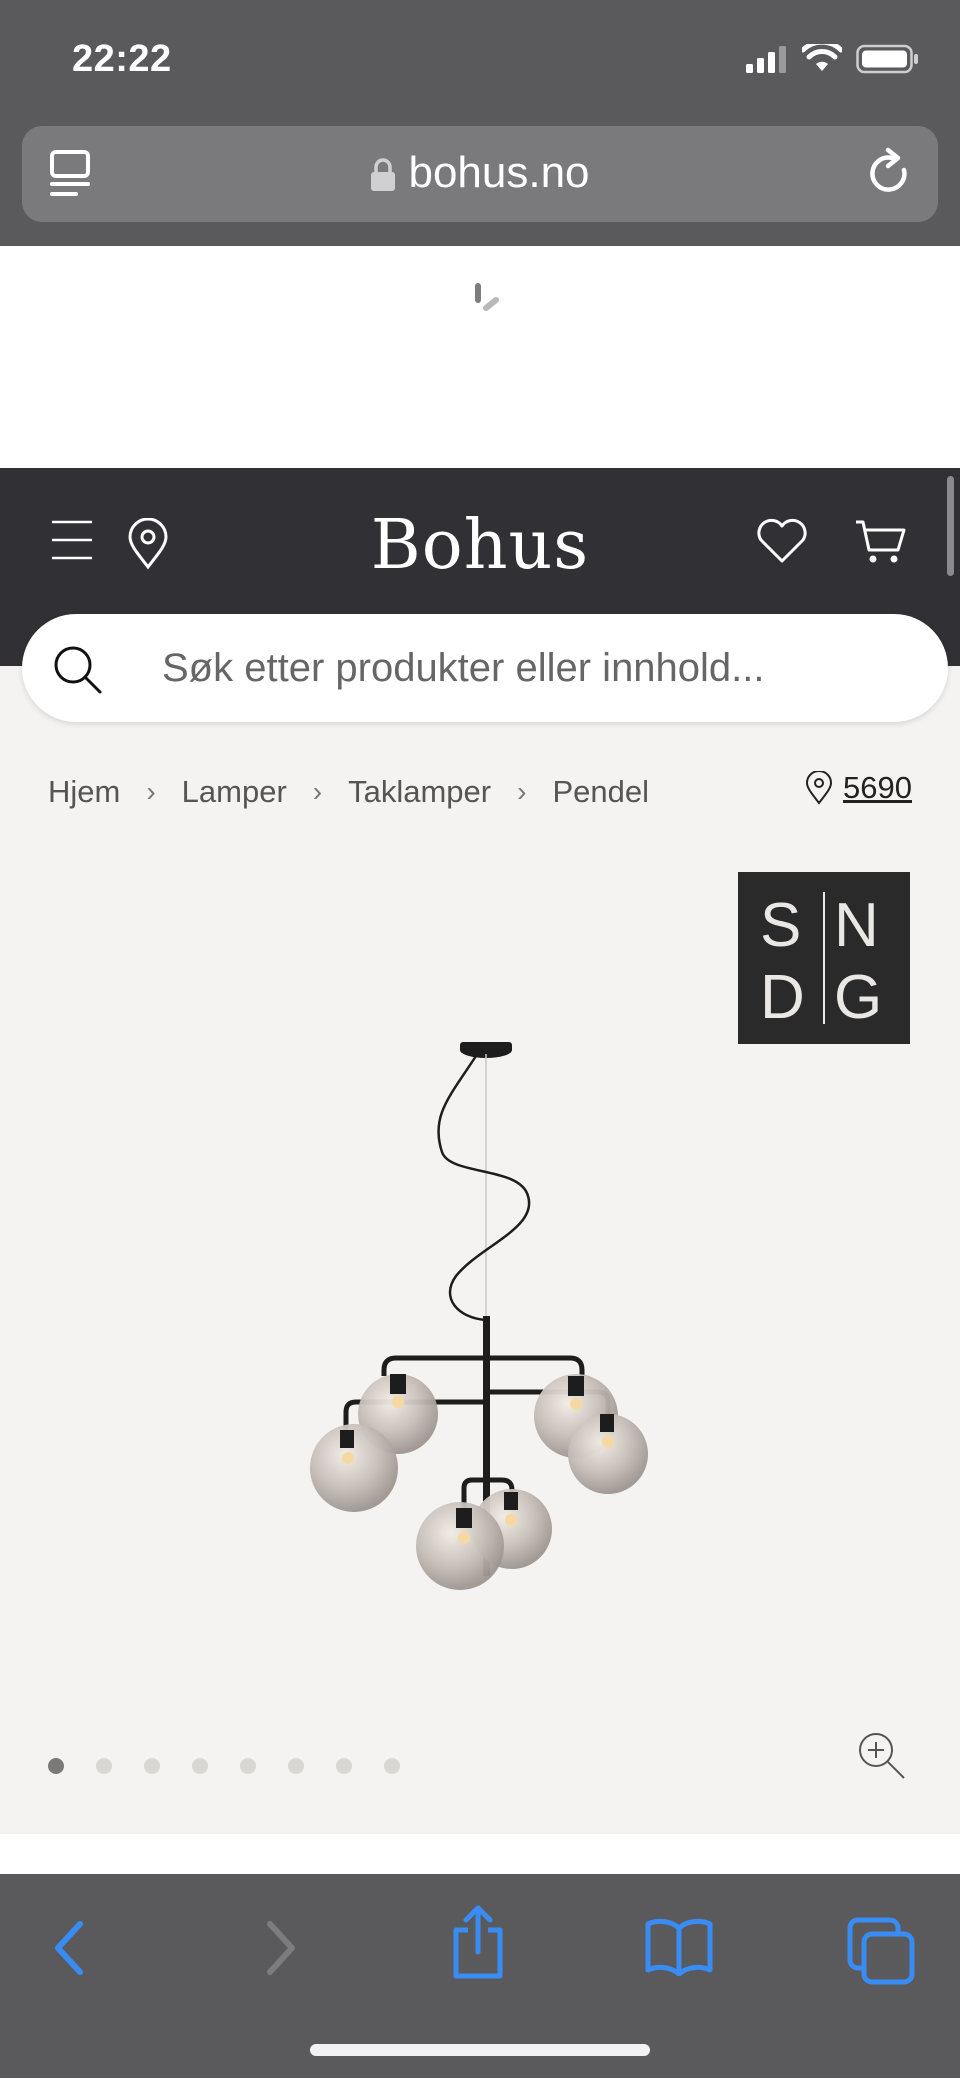 The image size is (960, 2078). Describe the element at coordinates (480, 1306) in the screenshot. I see `product-image-pendant-lamp` at that location.